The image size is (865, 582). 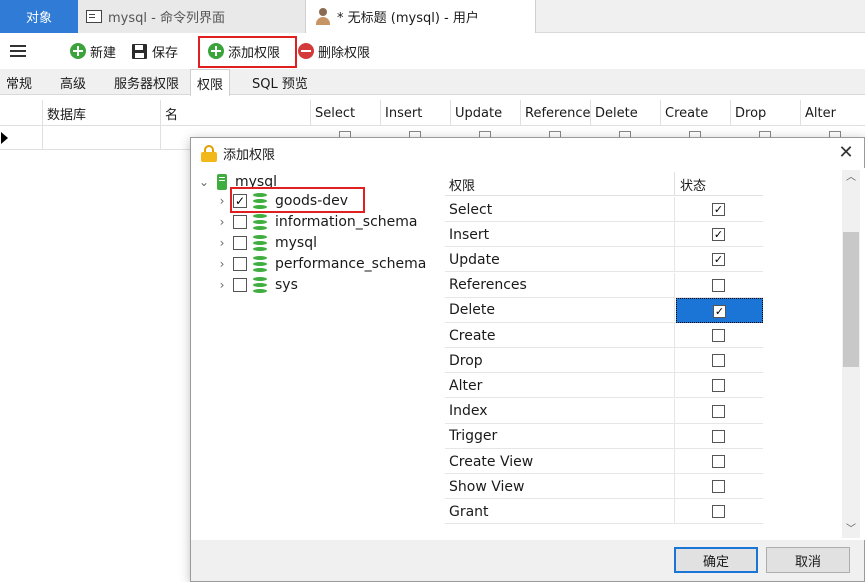 What do you see at coordinates (166, 18) in the screenshot?
I see `tab-console-label: mysql - 命令列界面` at bounding box center [166, 18].